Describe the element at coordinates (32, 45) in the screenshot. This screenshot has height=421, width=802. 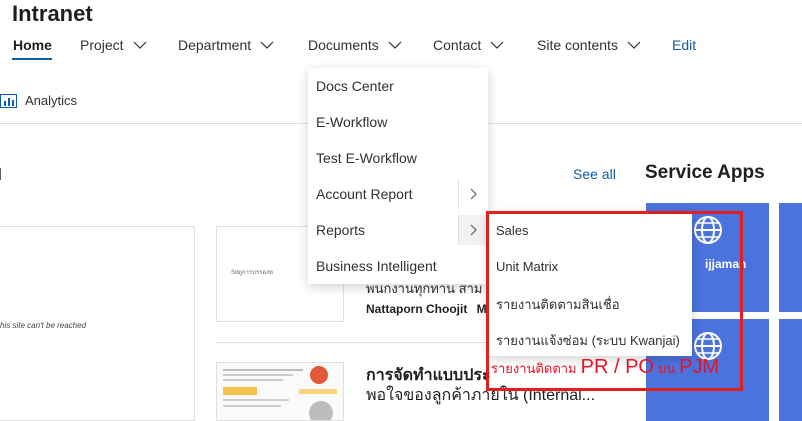
I see `nav-home: Home` at that location.